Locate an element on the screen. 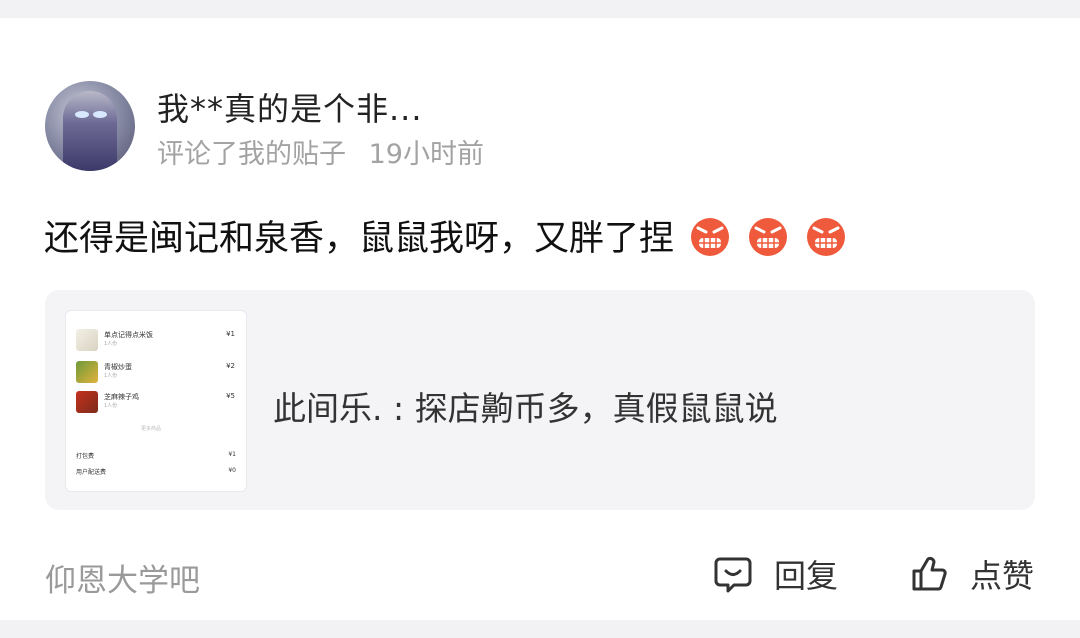 The height and width of the screenshot is (638, 1080). comment-bubble-icon is located at coordinates (733, 575).